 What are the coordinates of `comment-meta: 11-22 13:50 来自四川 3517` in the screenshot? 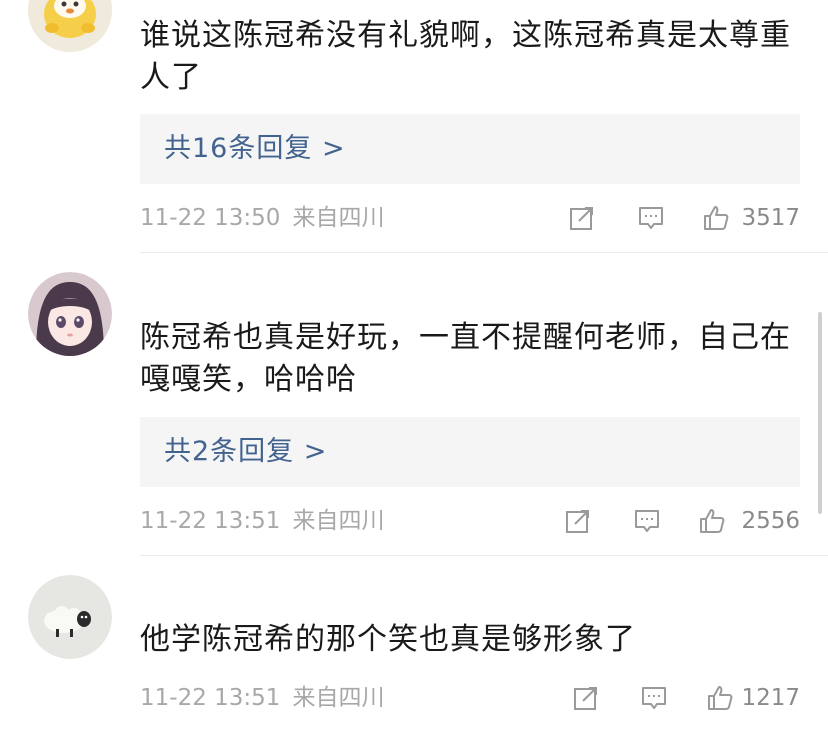 It's located at (470, 218).